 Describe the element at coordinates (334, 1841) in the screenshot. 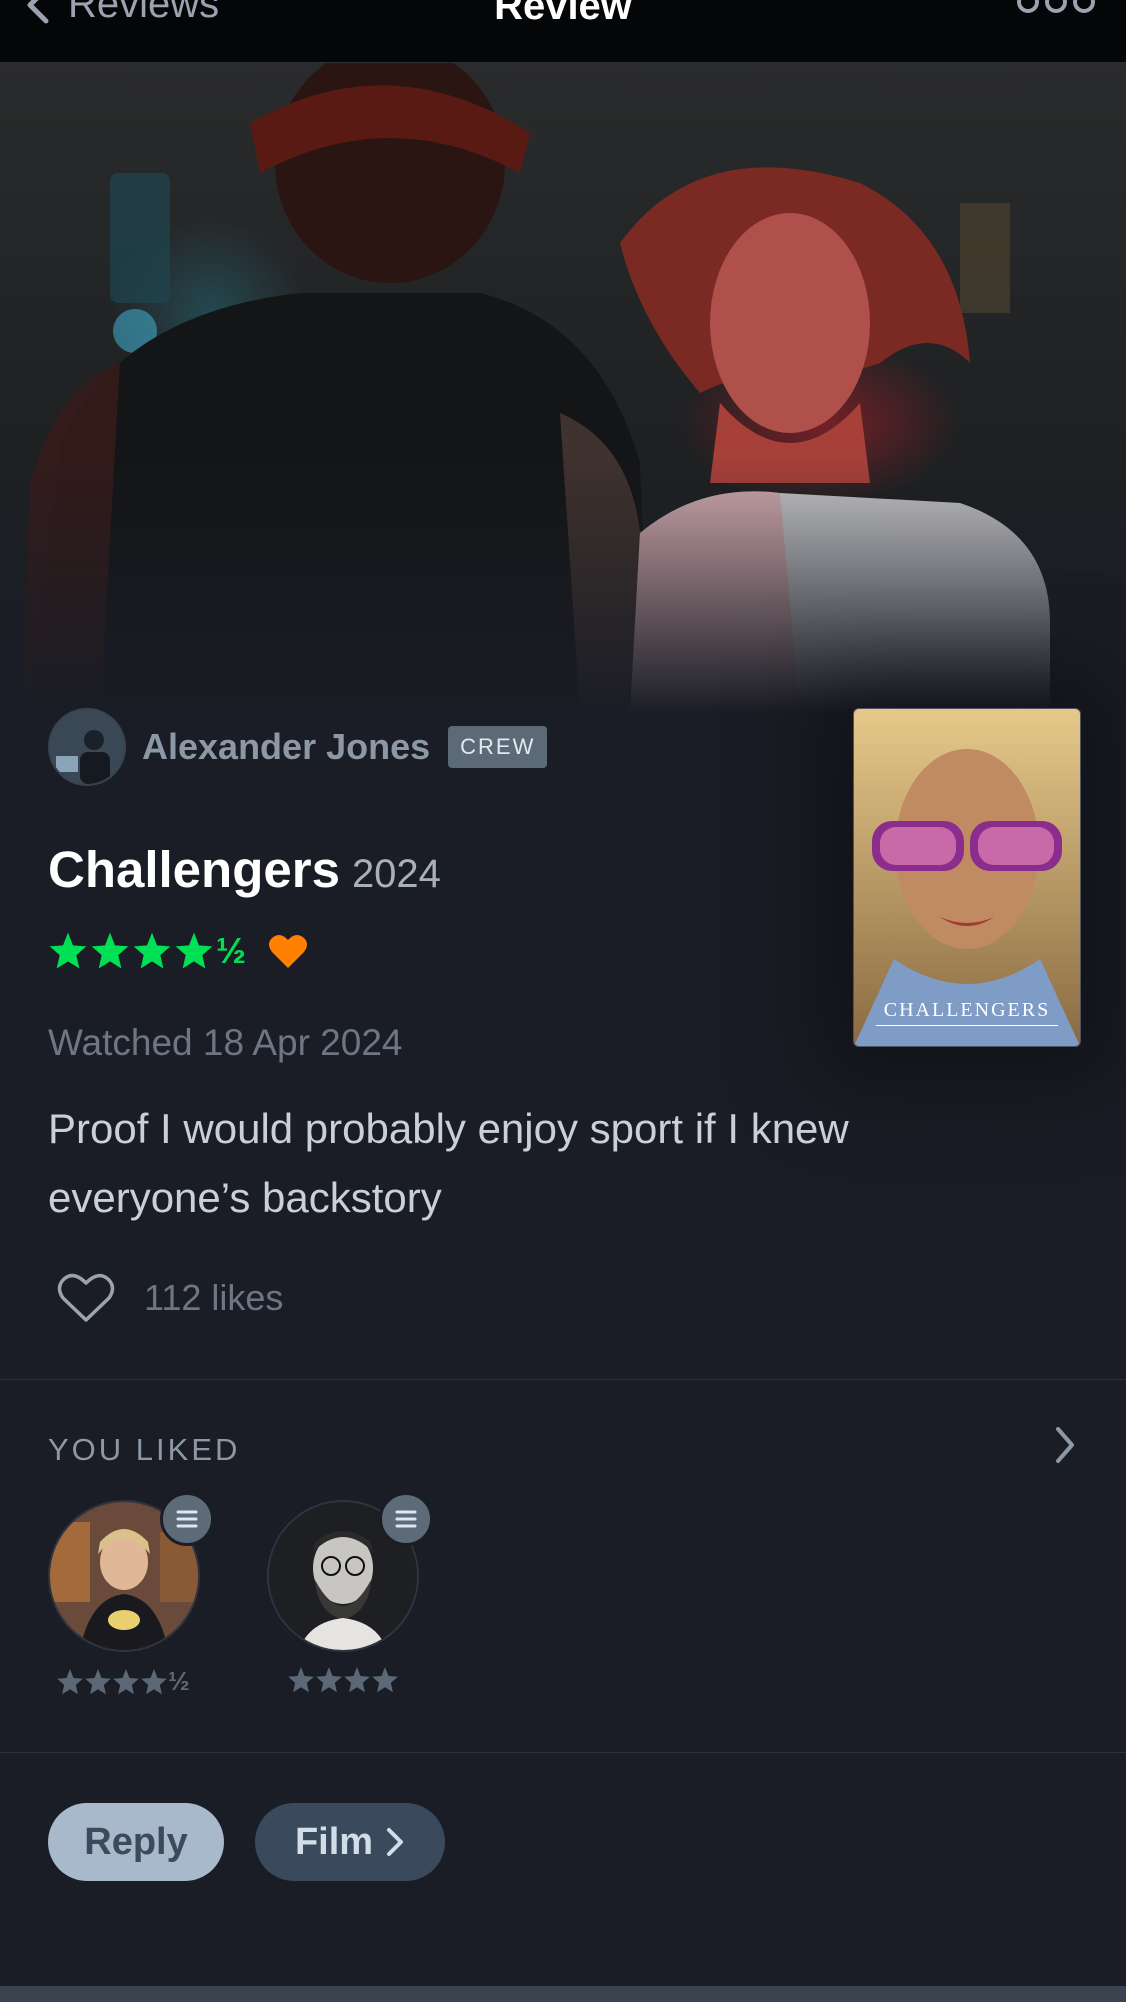

I see `film-button-label: Film` at that location.